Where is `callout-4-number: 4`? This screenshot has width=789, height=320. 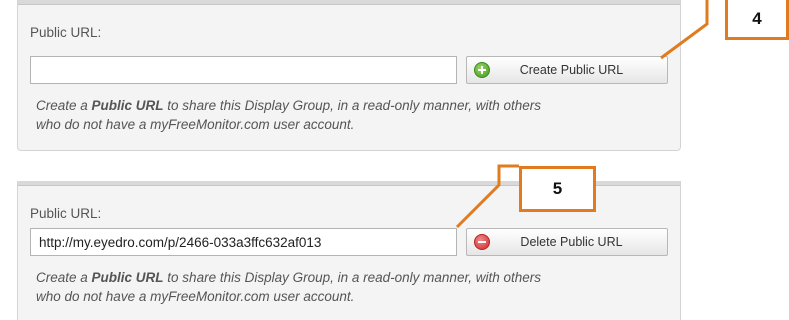
callout-4-number: 4 is located at coordinates (757, 18).